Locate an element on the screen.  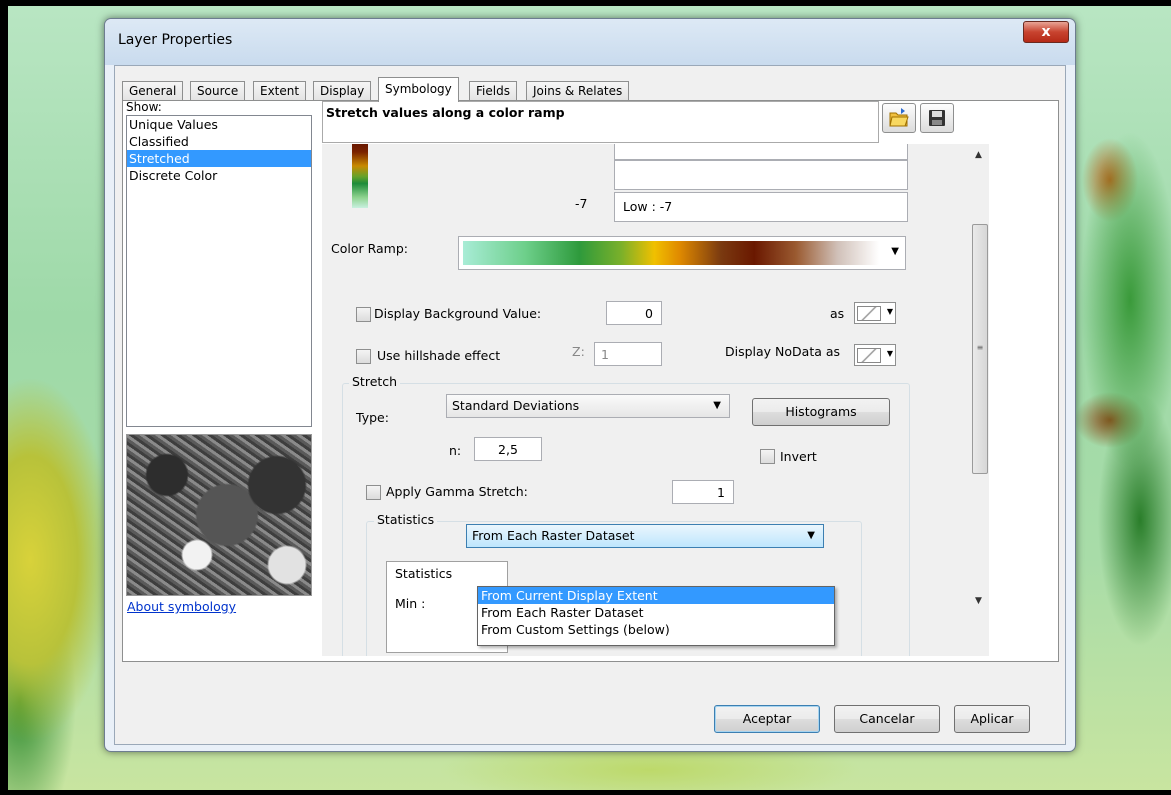
grip-icon: ≡ is located at coordinates (980, 347).